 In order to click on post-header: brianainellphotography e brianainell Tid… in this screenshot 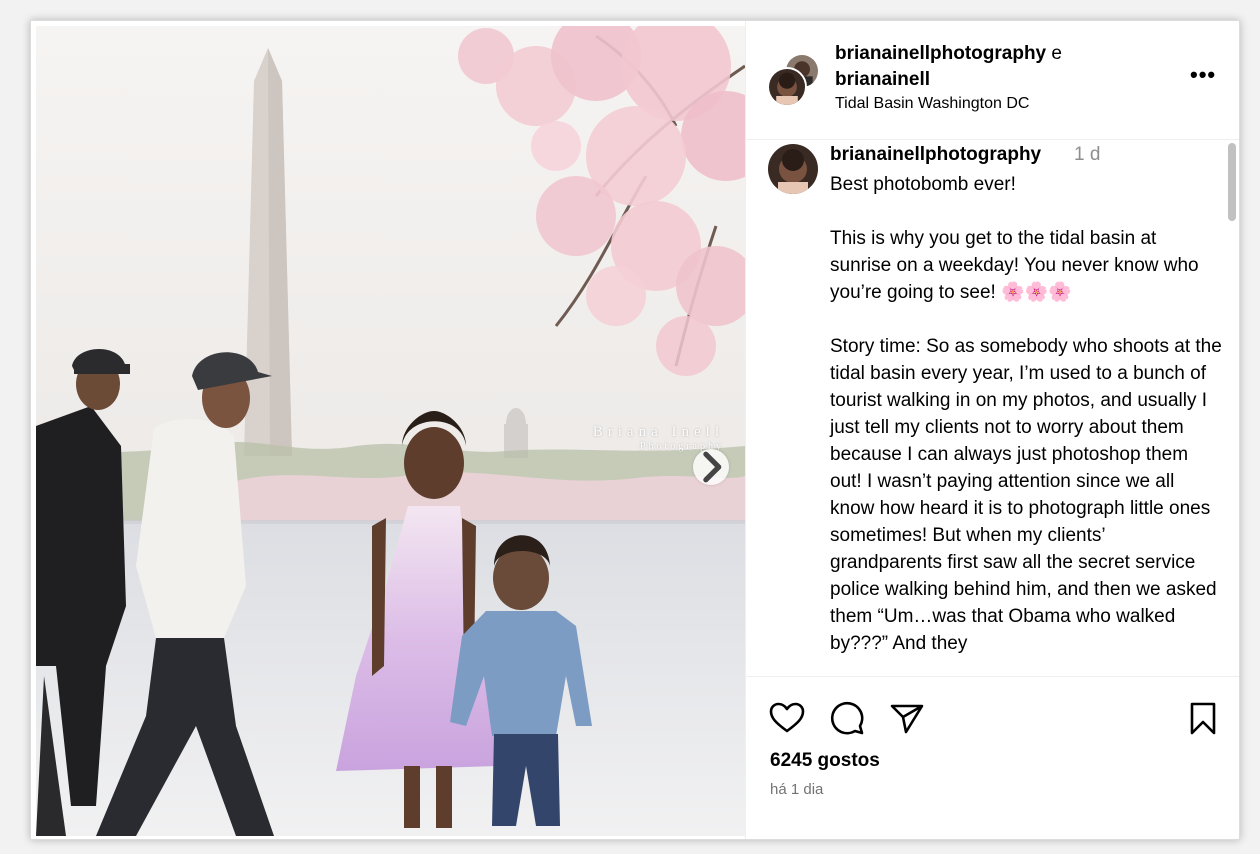, I will do `click(992, 80)`.